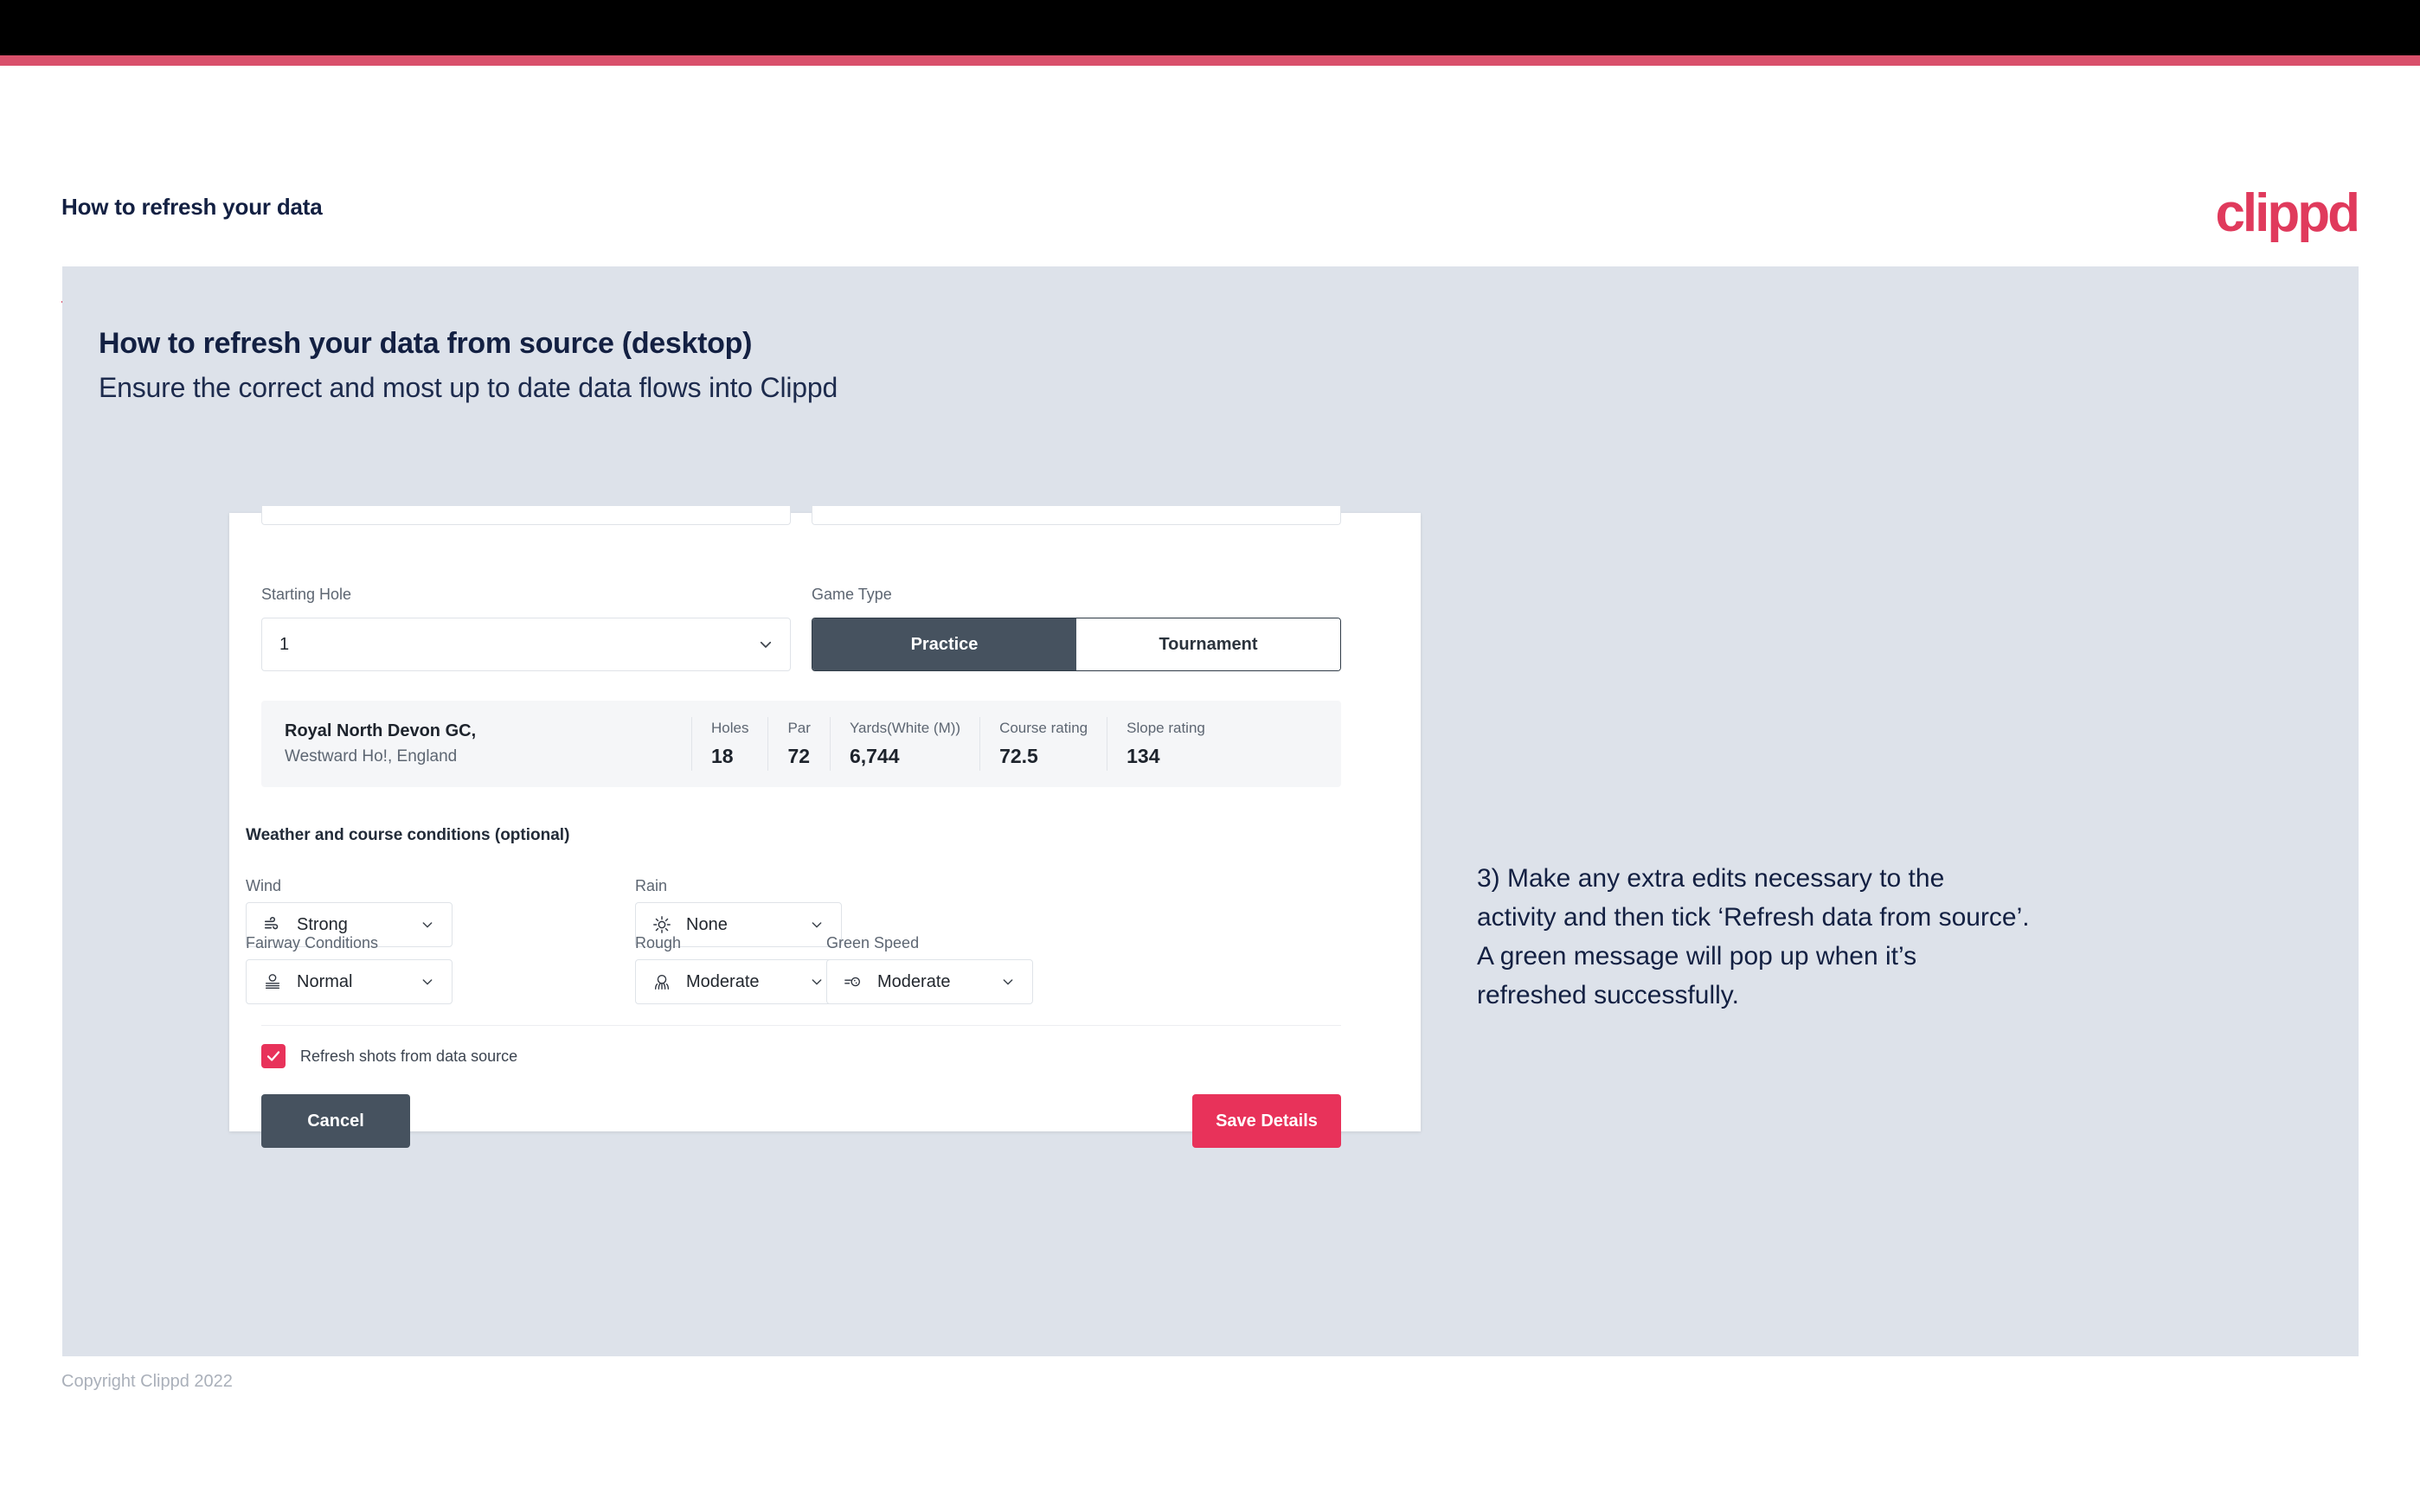 Image resolution: width=2420 pixels, height=1512 pixels. I want to click on footer-copyright: Copyright Clippd 2022, so click(147, 1381).